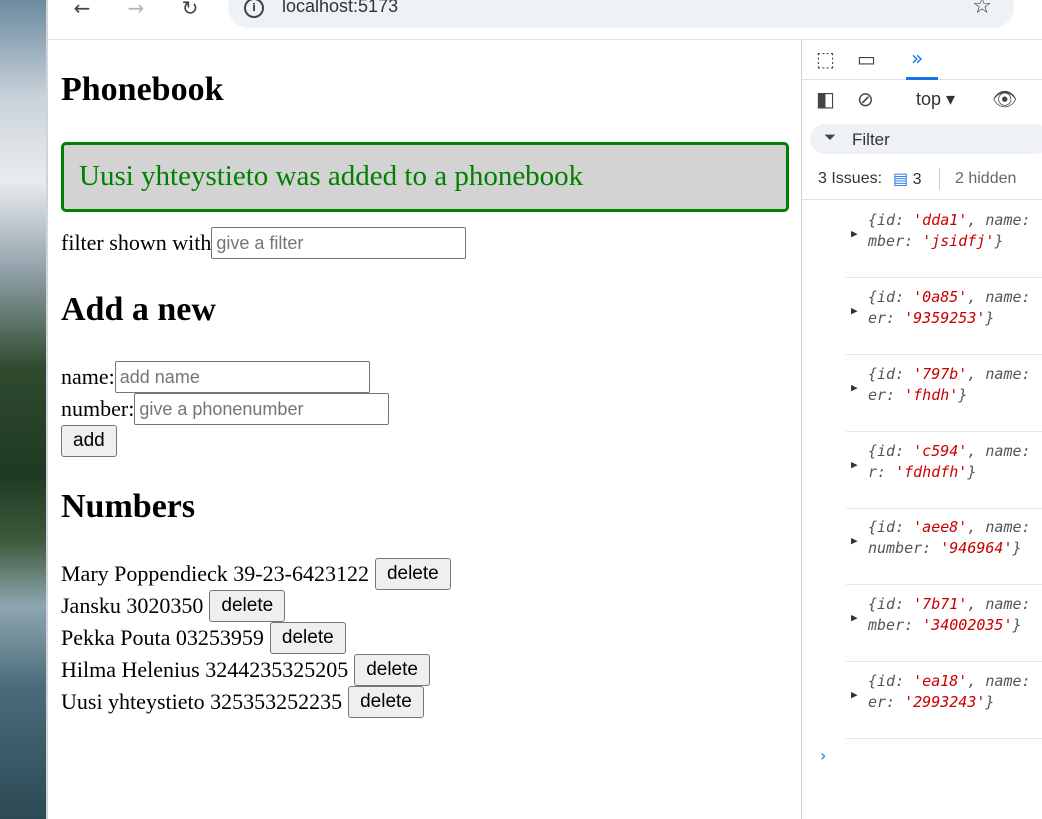 The image size is (1042, 819). Describe the element at coordinates (931, 702) in the screenshot. I see `log-line-2: er: '2993243'}` at that location.